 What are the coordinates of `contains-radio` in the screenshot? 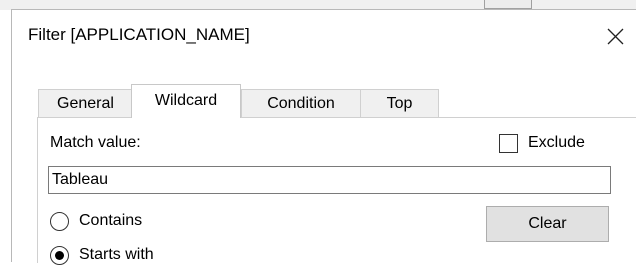 It's located at (59, 221).